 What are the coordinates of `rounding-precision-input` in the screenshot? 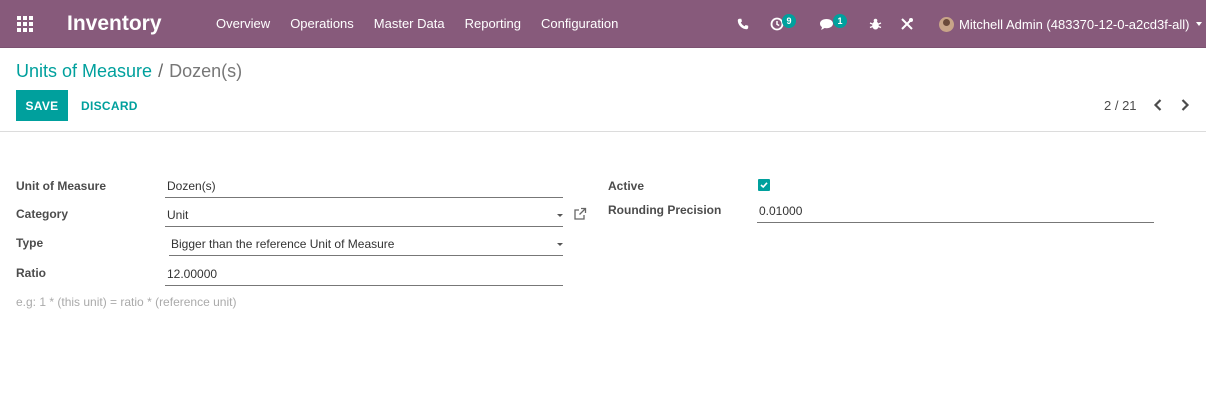 It's located at (956, 211).